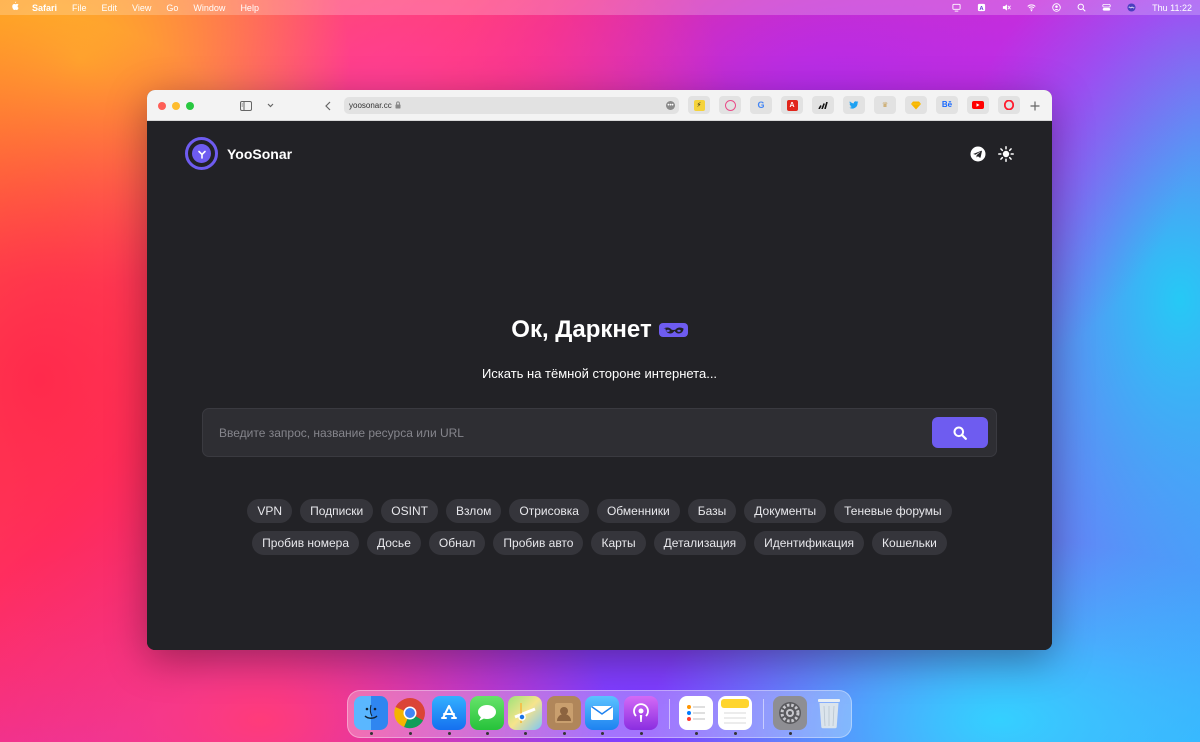 This screenshot has width=1200, height=742. What do you see at coordinates (371, 733) in the screenshot?
I see `finder-running-dot` at bounding box center [371, 733].